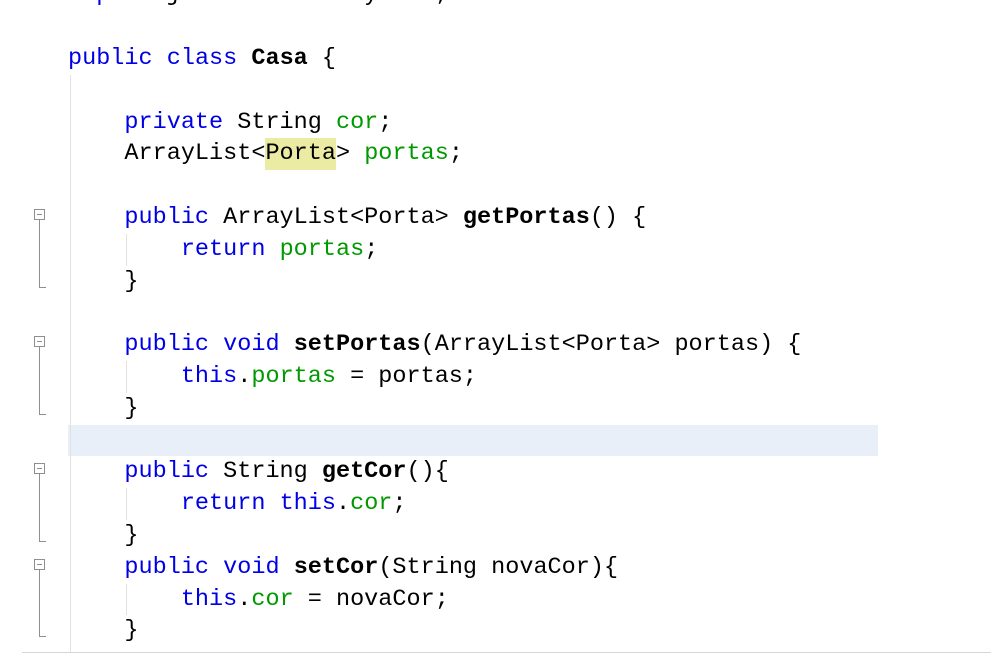 This screenshot has width=991, height=656. Describe the element at coordinates (357, 345) in the screenshot. I see `declaration-name-token: setPortas` at that location.